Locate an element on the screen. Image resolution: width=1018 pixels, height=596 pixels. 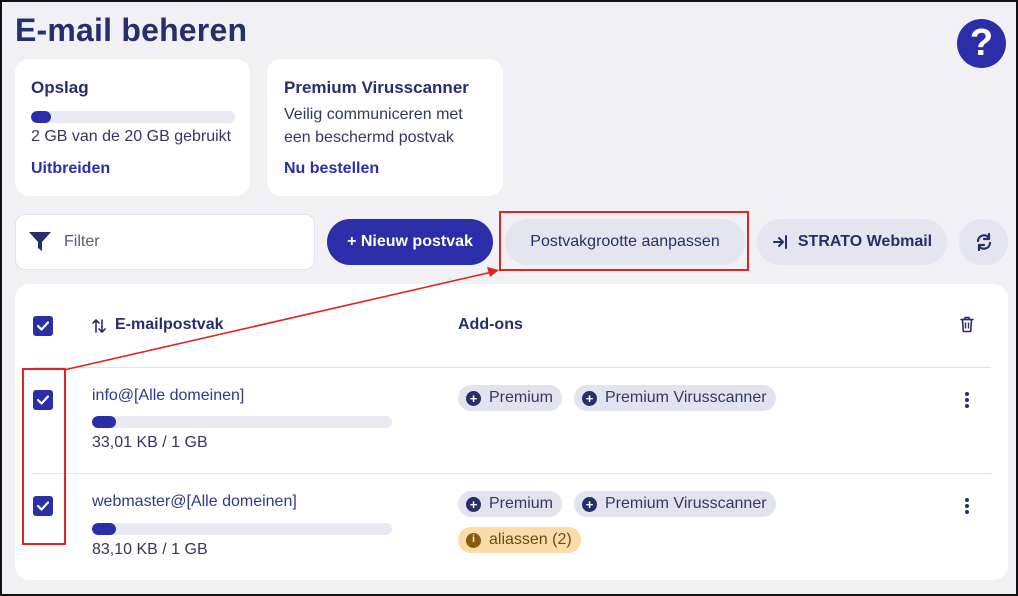
storage-progress-bar is located at coordinates (133, 117).